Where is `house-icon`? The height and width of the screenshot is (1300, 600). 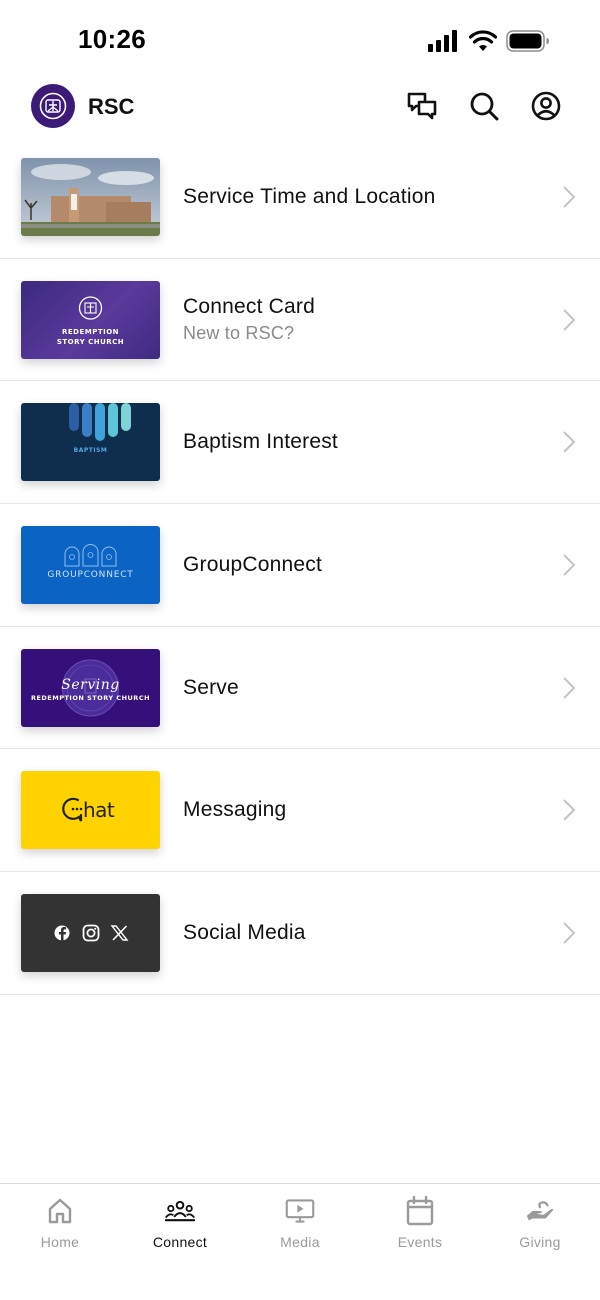 house-icon is located at coordinates (60, 1211).